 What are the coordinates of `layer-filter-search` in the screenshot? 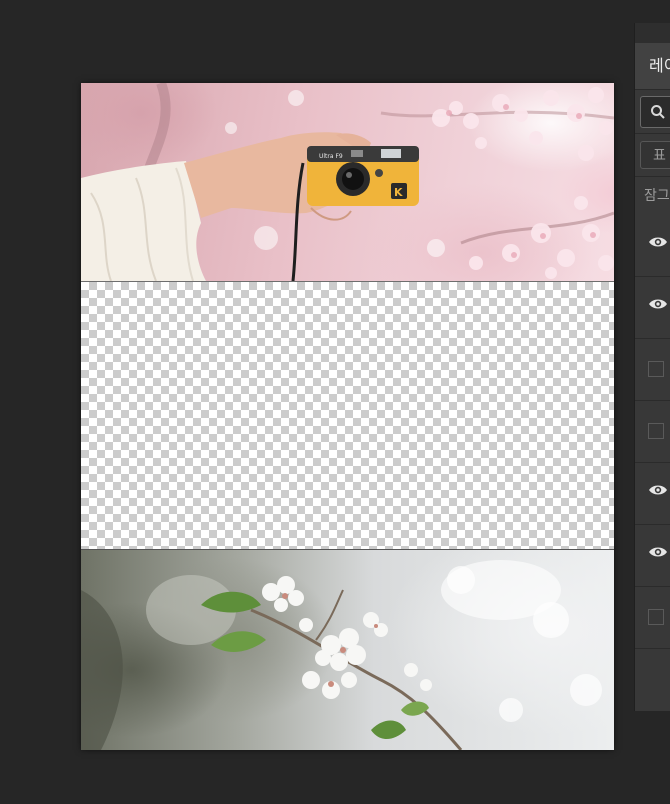 It's located at (655, 112).